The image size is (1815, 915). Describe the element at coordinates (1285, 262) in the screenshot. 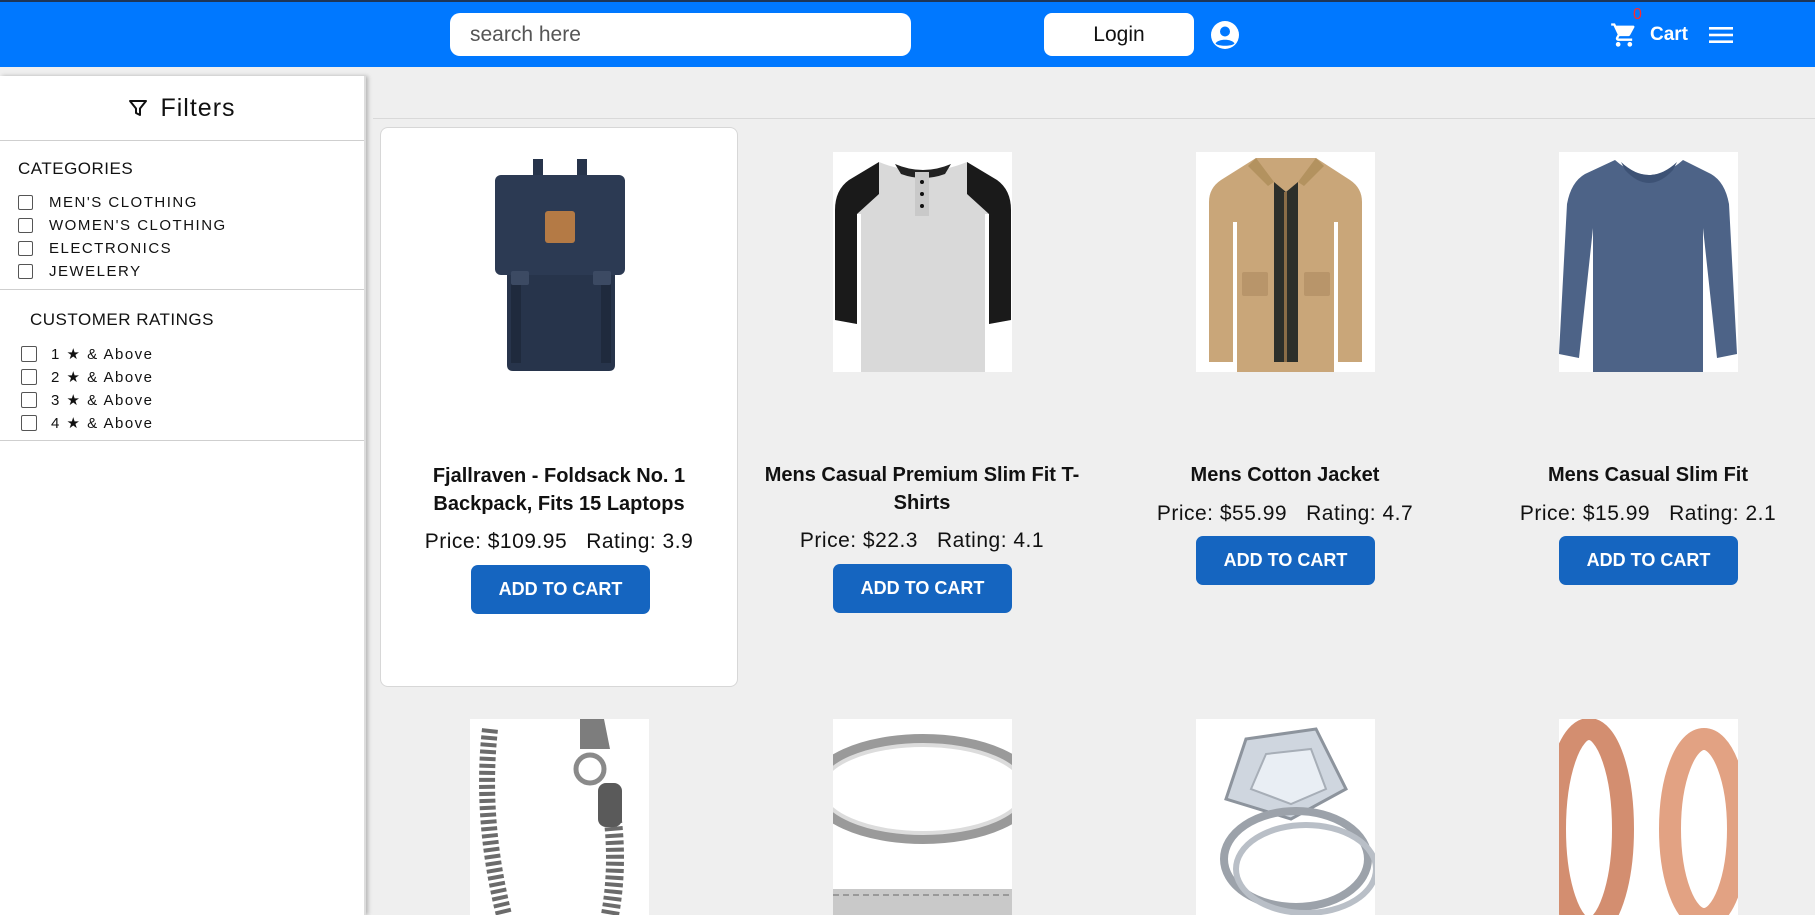

I see `product-image-jacket` at that location.